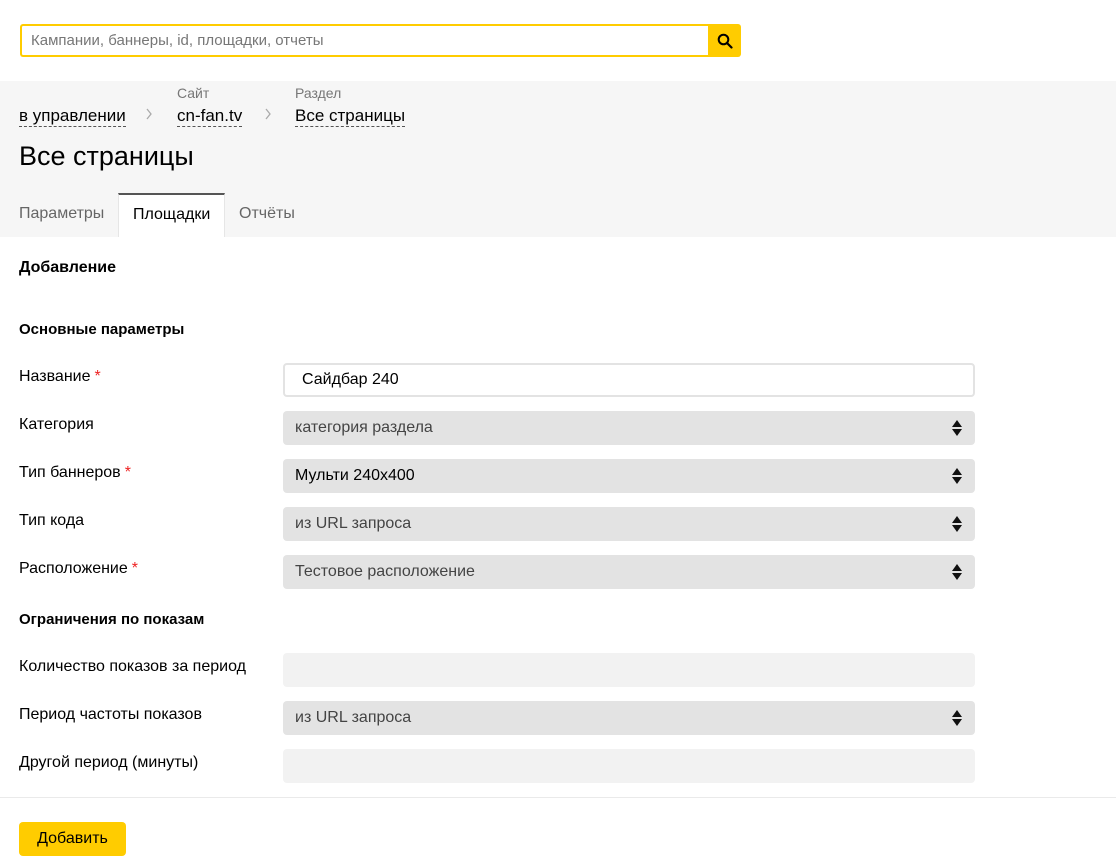  I want to click on tab-reports: Отчёты, so click(267, 215).